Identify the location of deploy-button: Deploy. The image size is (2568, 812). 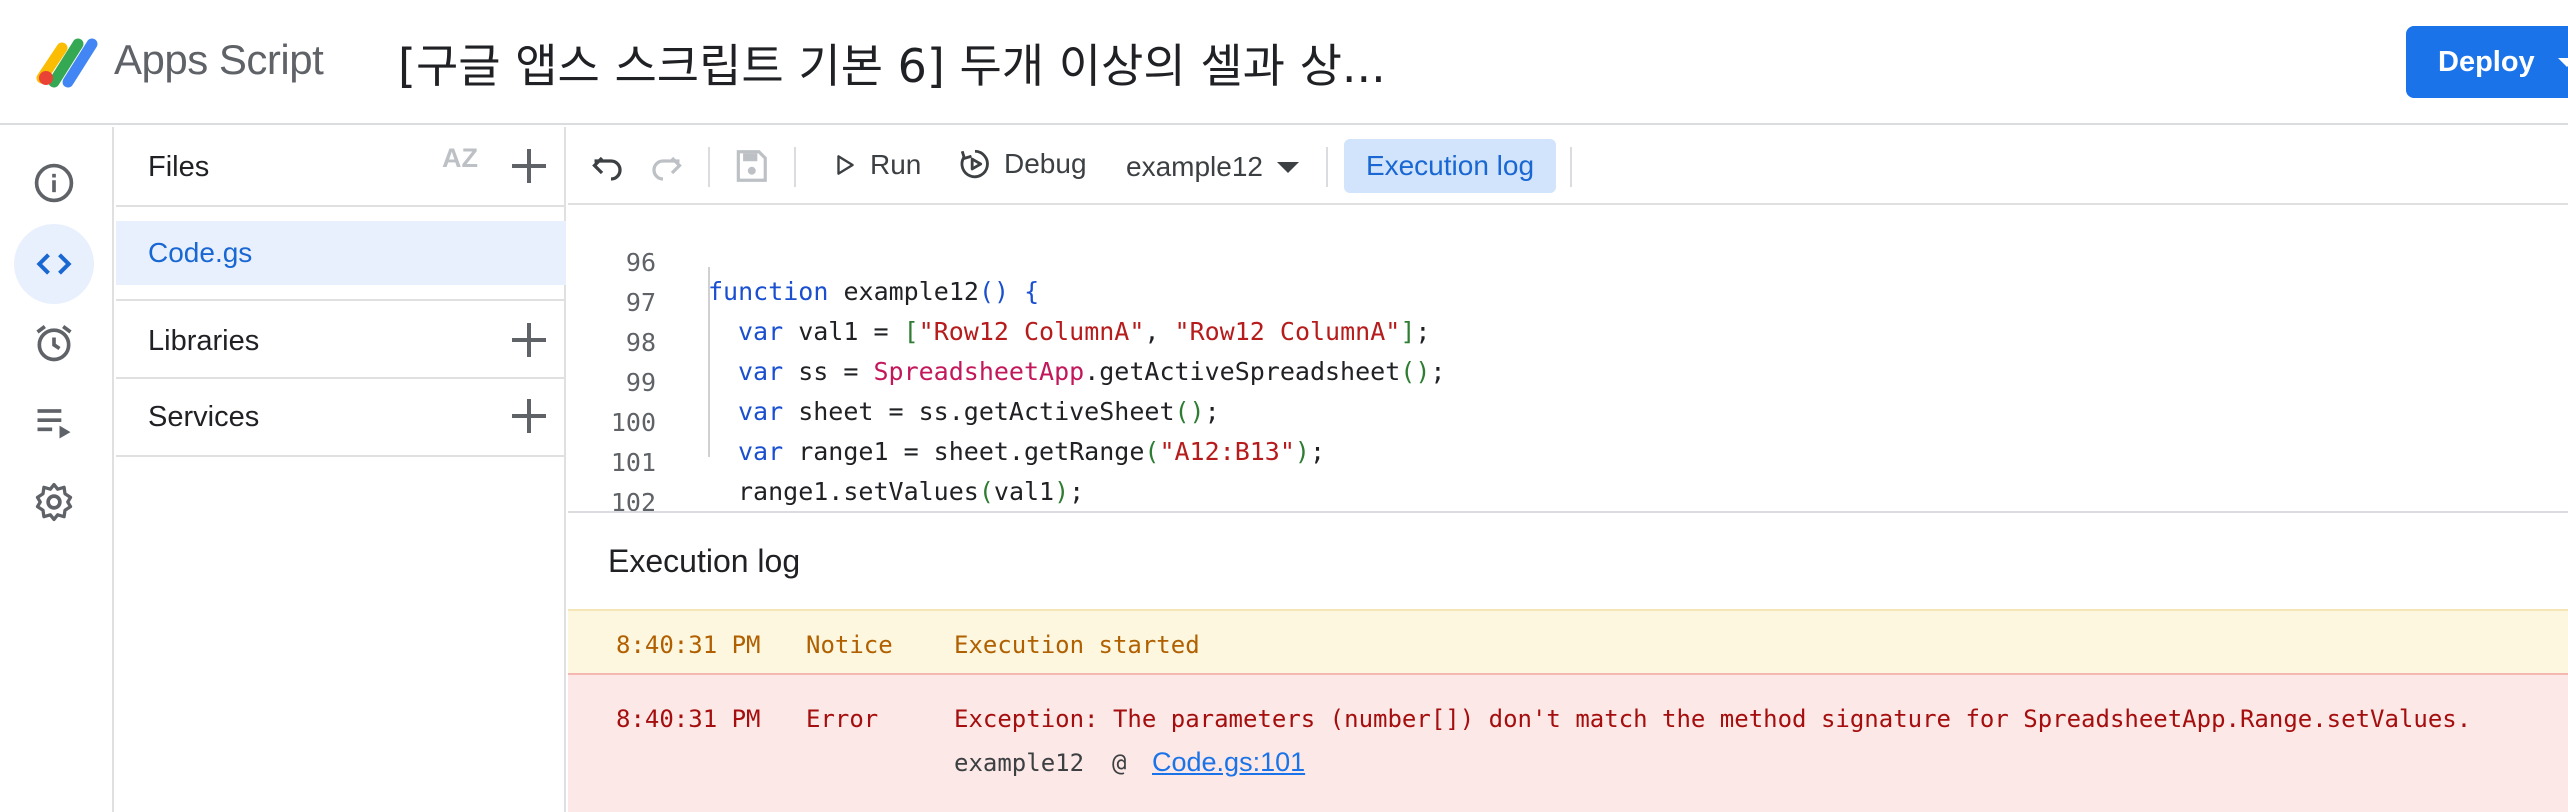
(2487, 62).